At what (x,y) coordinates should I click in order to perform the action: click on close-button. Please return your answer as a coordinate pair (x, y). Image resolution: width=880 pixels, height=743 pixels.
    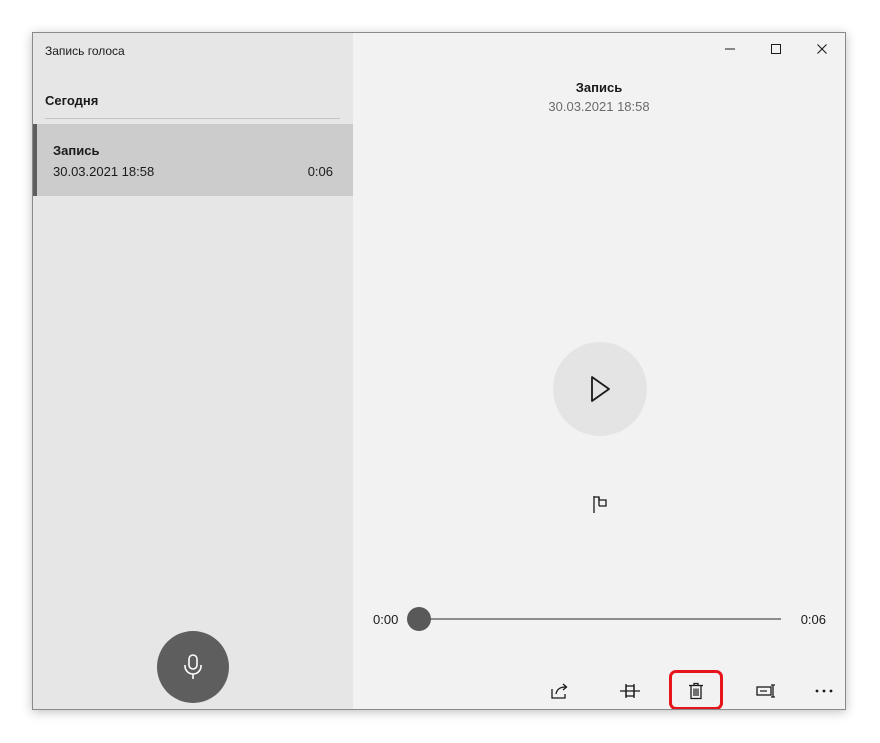
    Looking at the image, I should click on (822, 49).